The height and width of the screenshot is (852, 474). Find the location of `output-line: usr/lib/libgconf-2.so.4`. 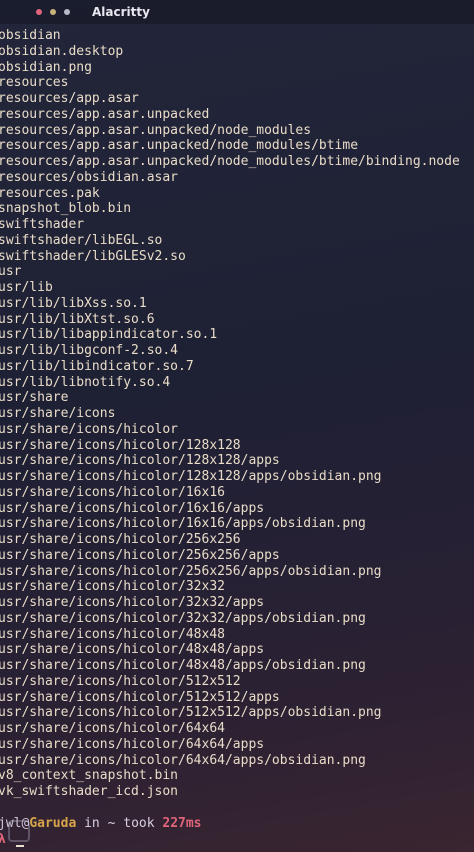

output-line: usr/lib/libgconf-2.so.4 is located at coordinates (89, 350).